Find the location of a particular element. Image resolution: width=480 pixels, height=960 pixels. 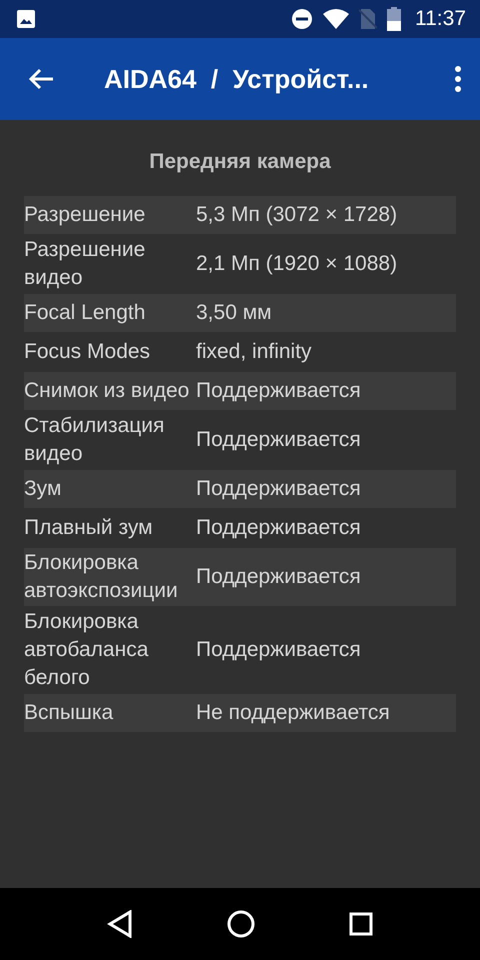

property-label: Разрешение видео is located at coordinates (85, 264).